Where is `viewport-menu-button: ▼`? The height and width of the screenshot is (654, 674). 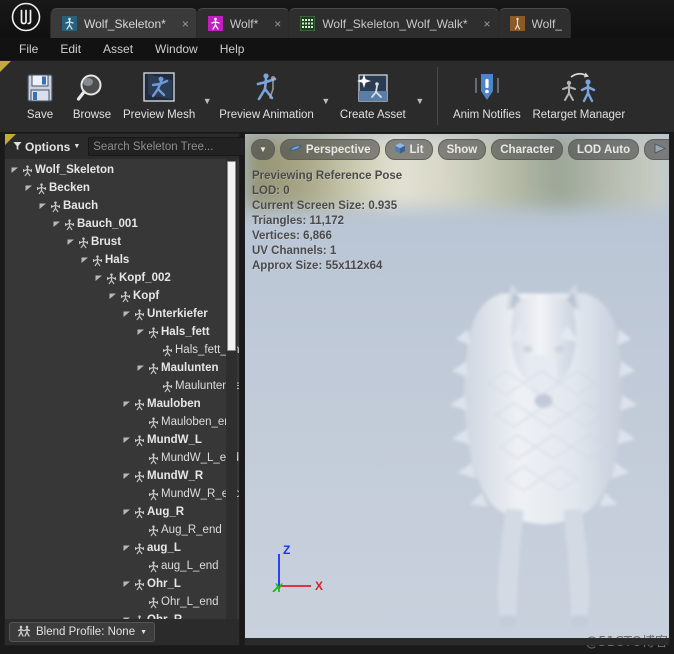 viewport-menu-button: ▼ is located at coordinates (263, 149).